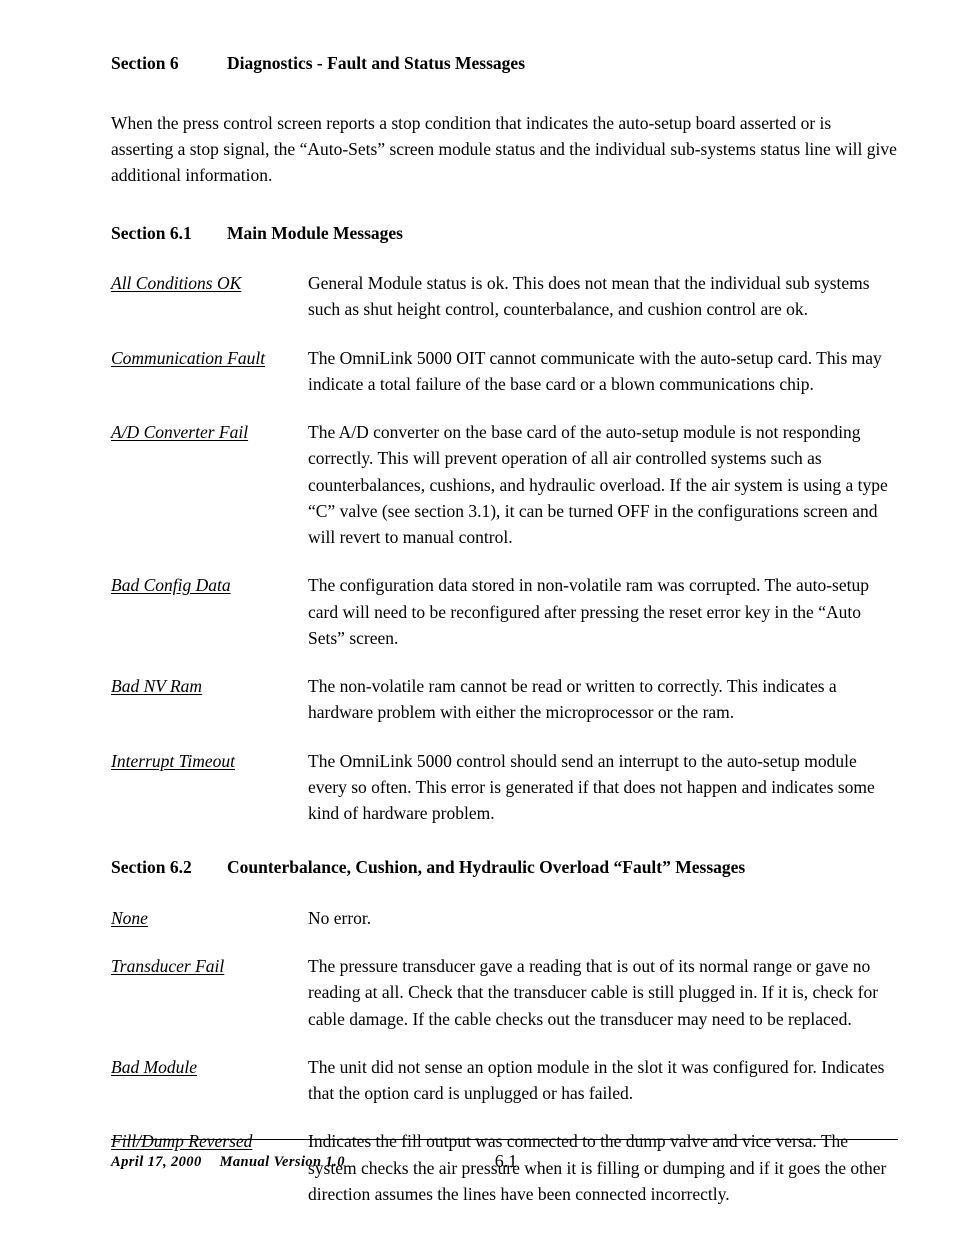 The image size is (954, 1235). What do you see at coordinates (209, 918) in the screenshot?
I see `entry-term: None` at bounding box center [209, 918].